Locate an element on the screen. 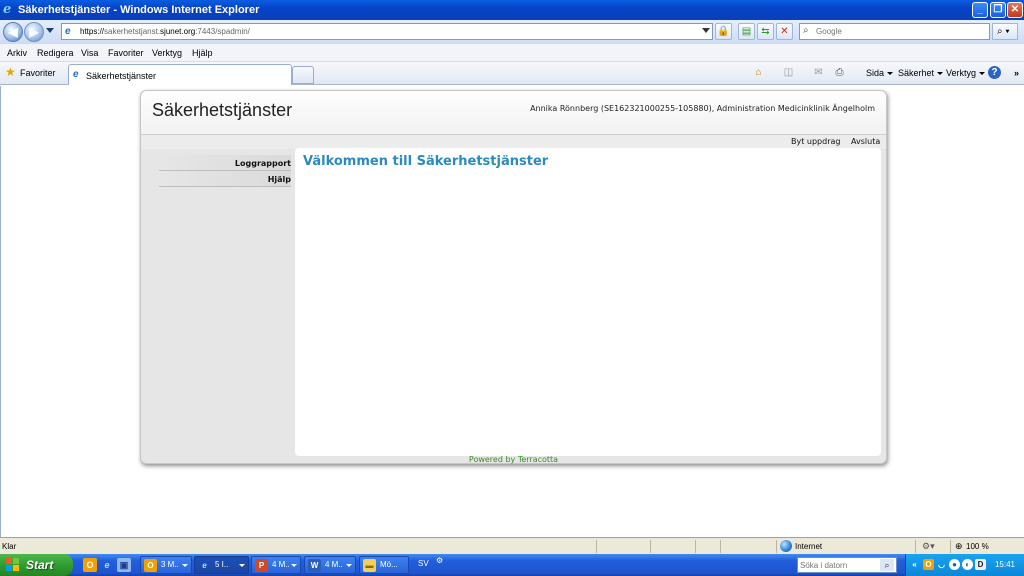 The width and height of the screenshot is (1024, 576). security-zone: Internet is located at coordinates (808, 547).